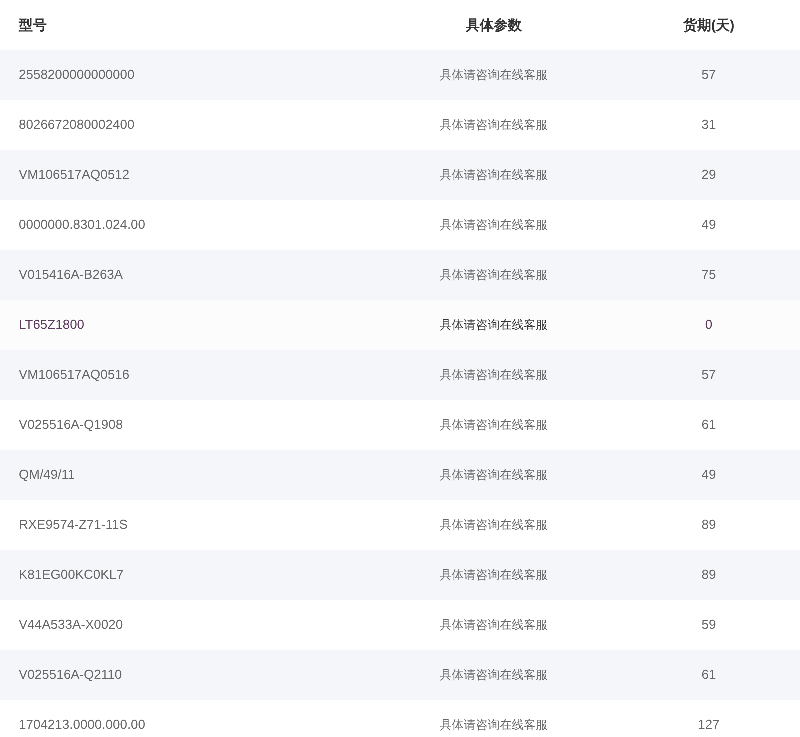 The width and height of the screenshot is (800, 737). Describe the element at coordinates (52, 324) in the screenshot. I see `table-cell: LT65Z1800` at that location.